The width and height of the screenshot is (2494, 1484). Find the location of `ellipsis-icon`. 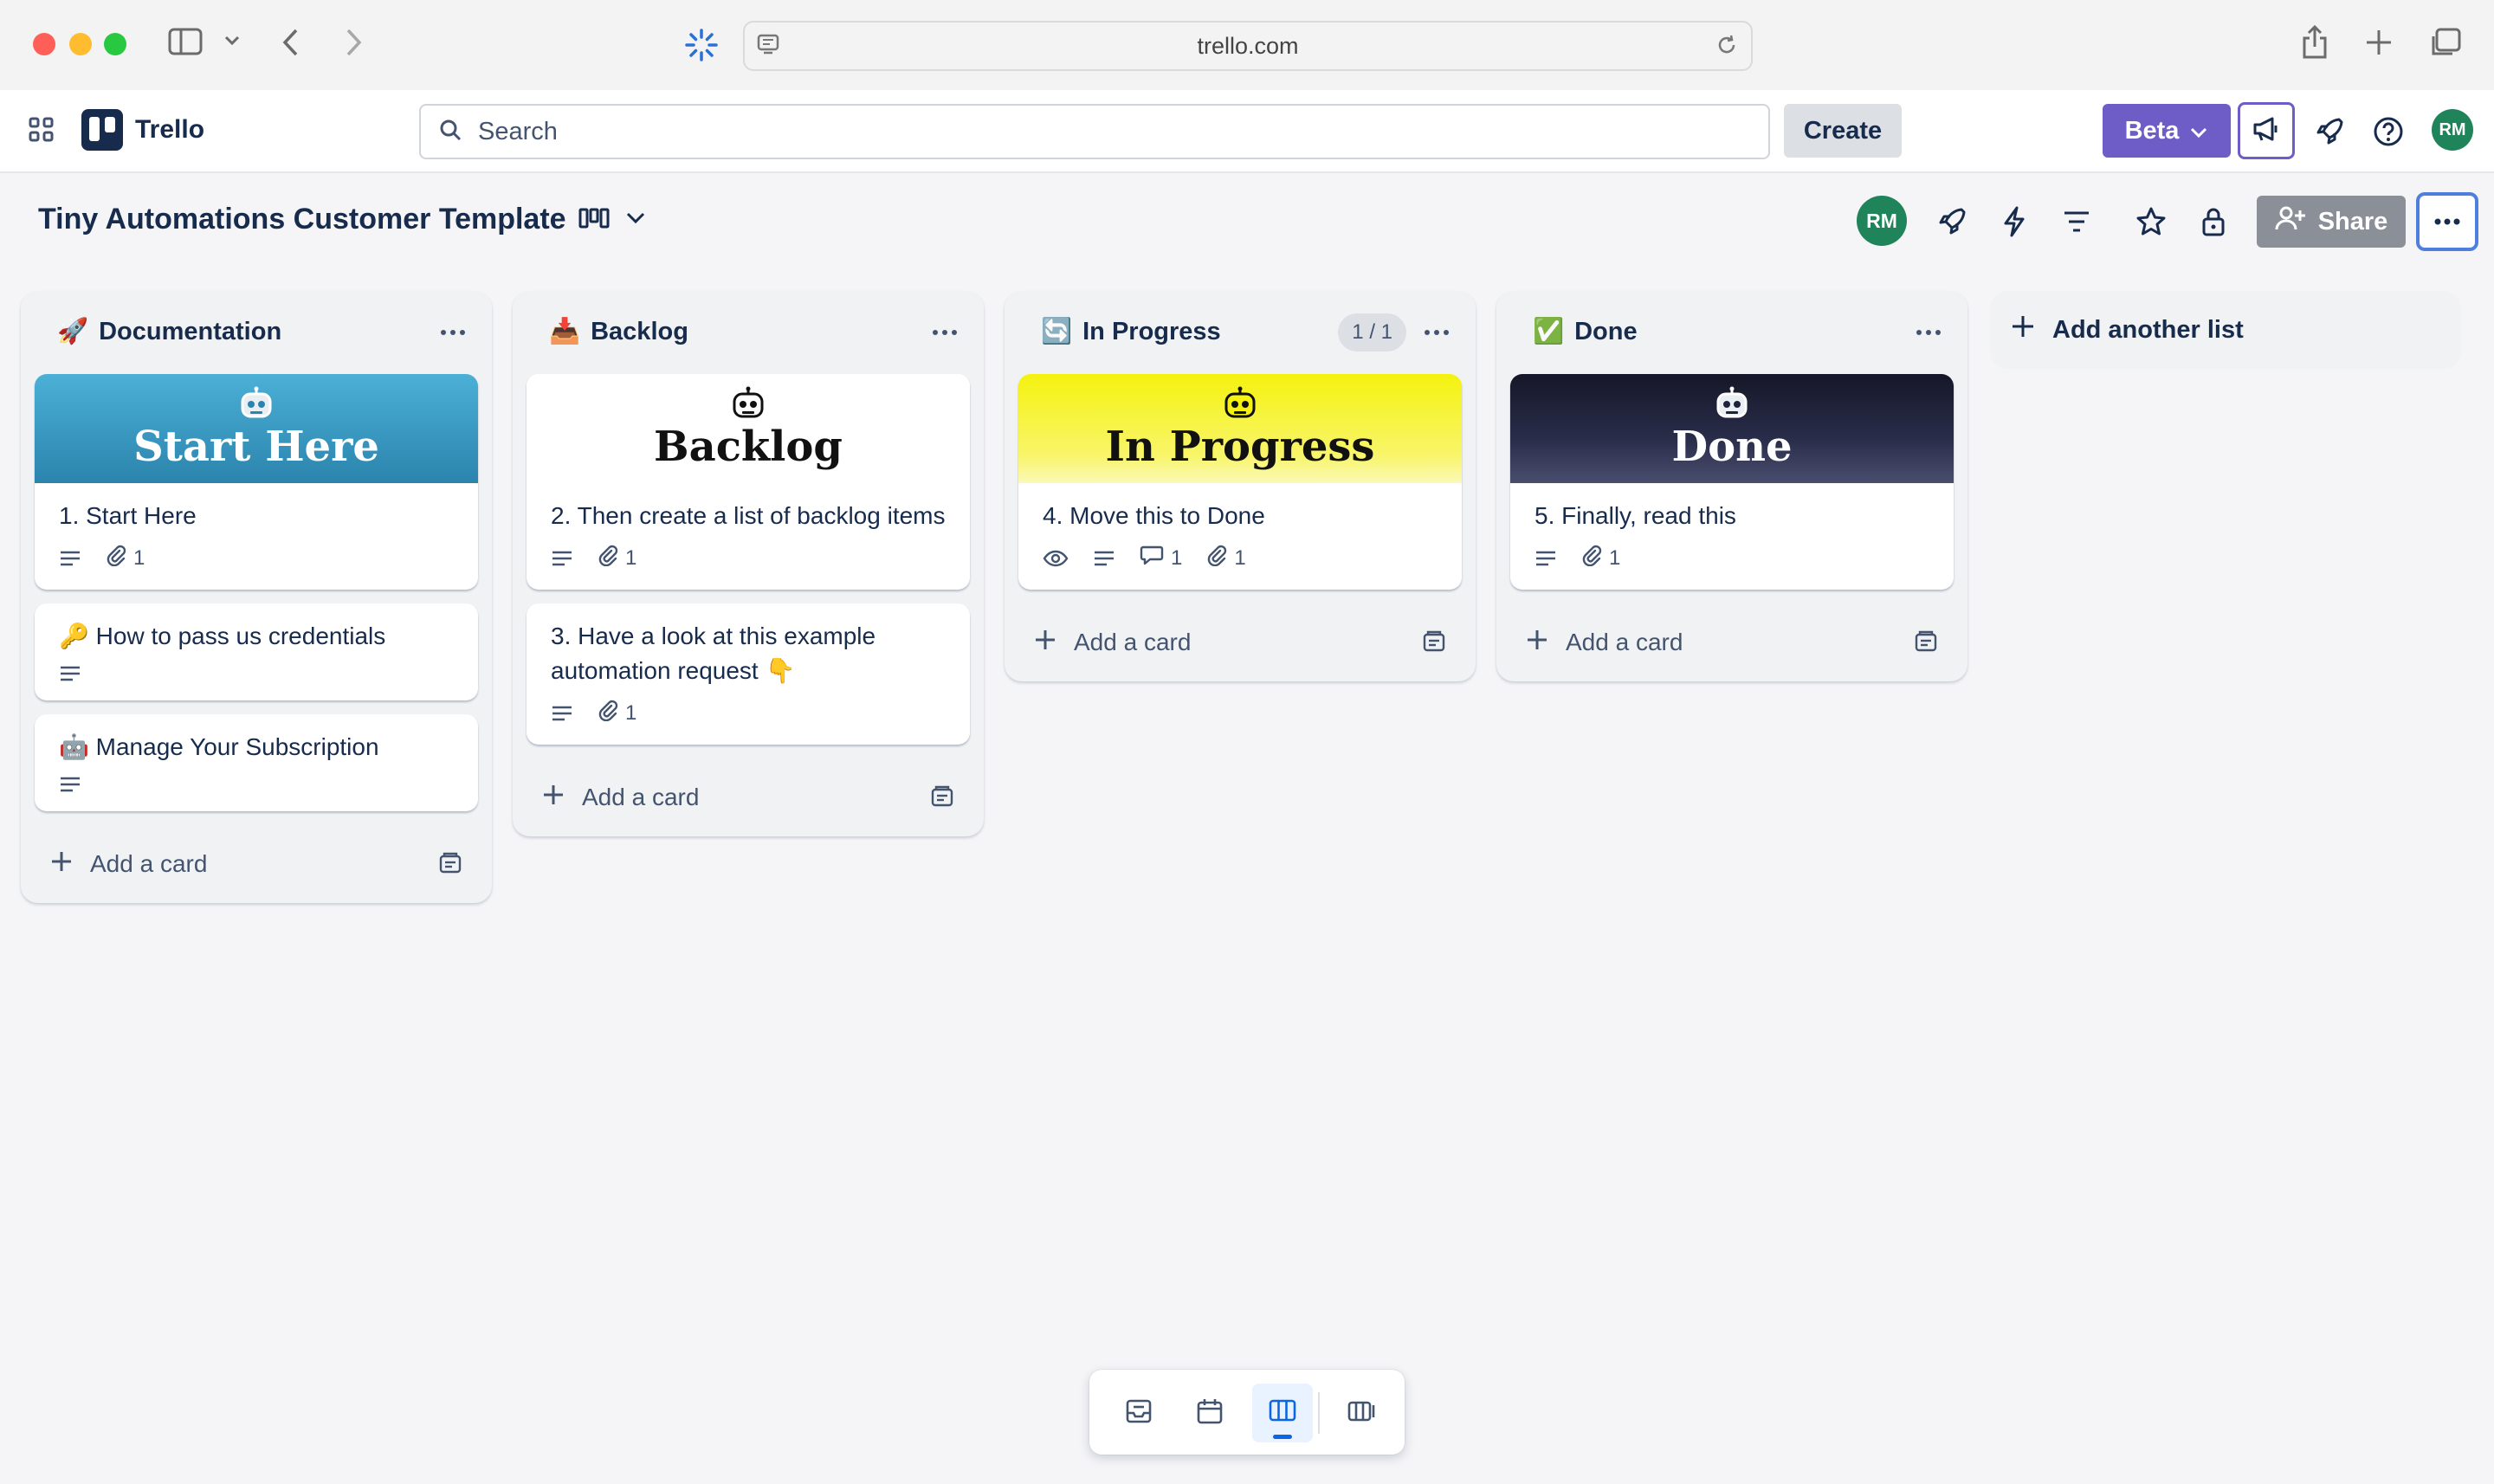

ellipsis-icon is located at coordinates (2447, 221).